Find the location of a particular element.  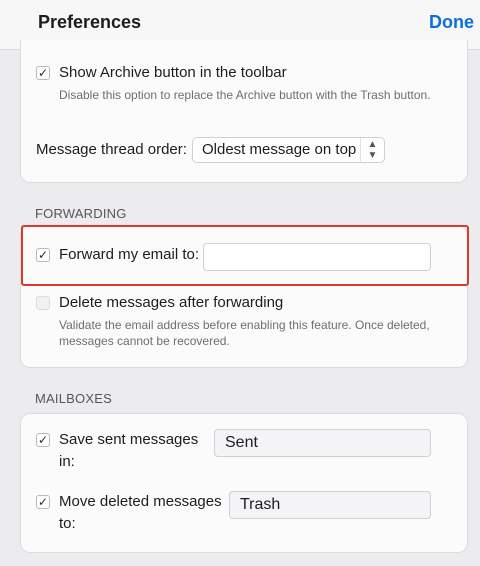

forward-label: Forward my email to: is located at coordinates (129, 254).